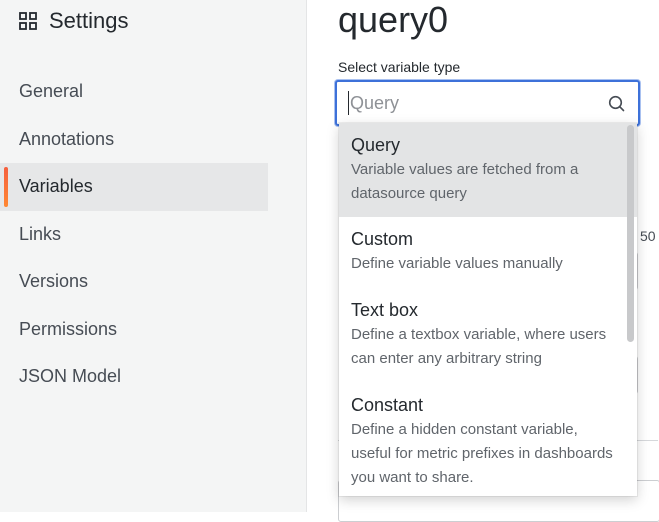 This screenshot has width=659, height=522. I want to click on sidebar-header: Settings, so click(74, 21).